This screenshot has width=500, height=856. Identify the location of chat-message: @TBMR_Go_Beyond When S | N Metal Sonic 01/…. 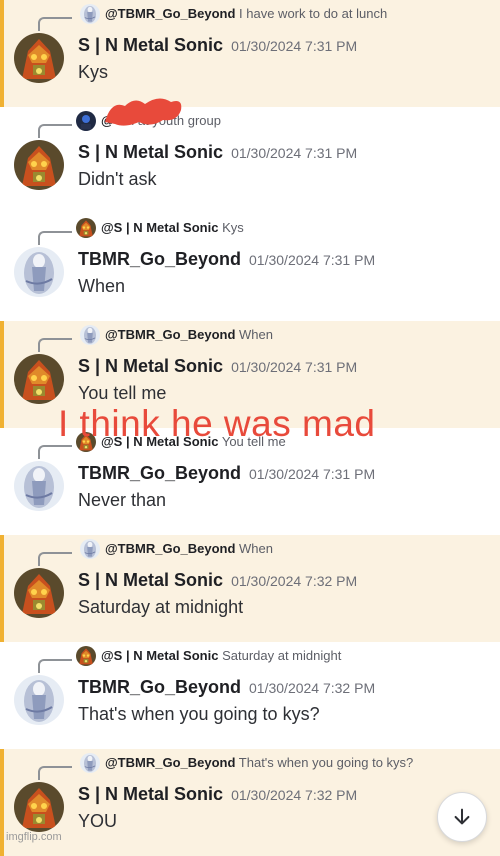
(250, 588).